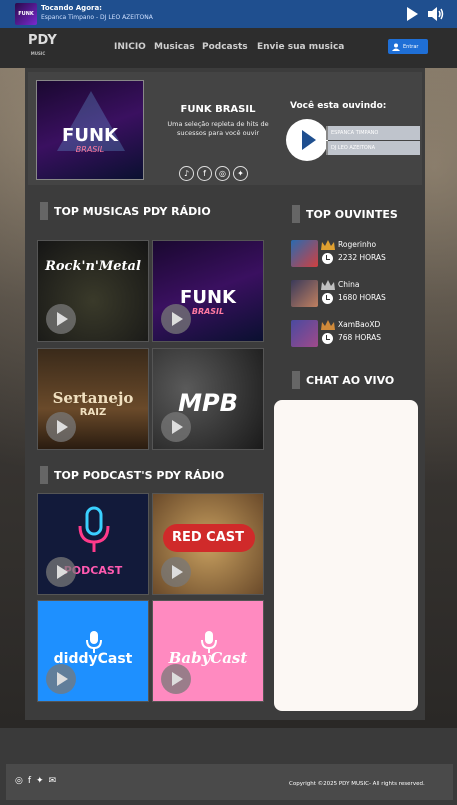 The height and width of the screenshot is (805, 457). I want to click on top-musicas-header: TOP MUSICAS PDY RÁDIO, so click(125, 211).